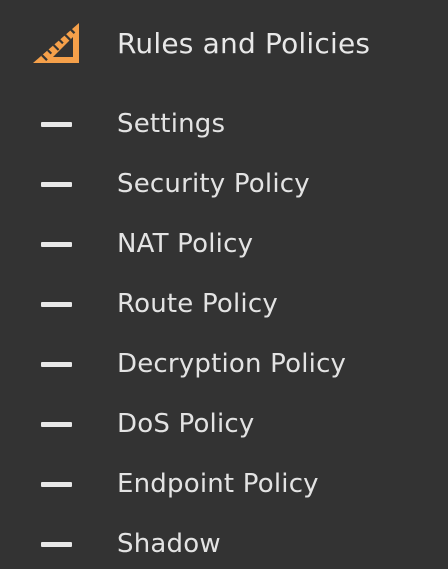  I want to click on nav-item-nat-policy: NAT Policy, so click(224, 244).